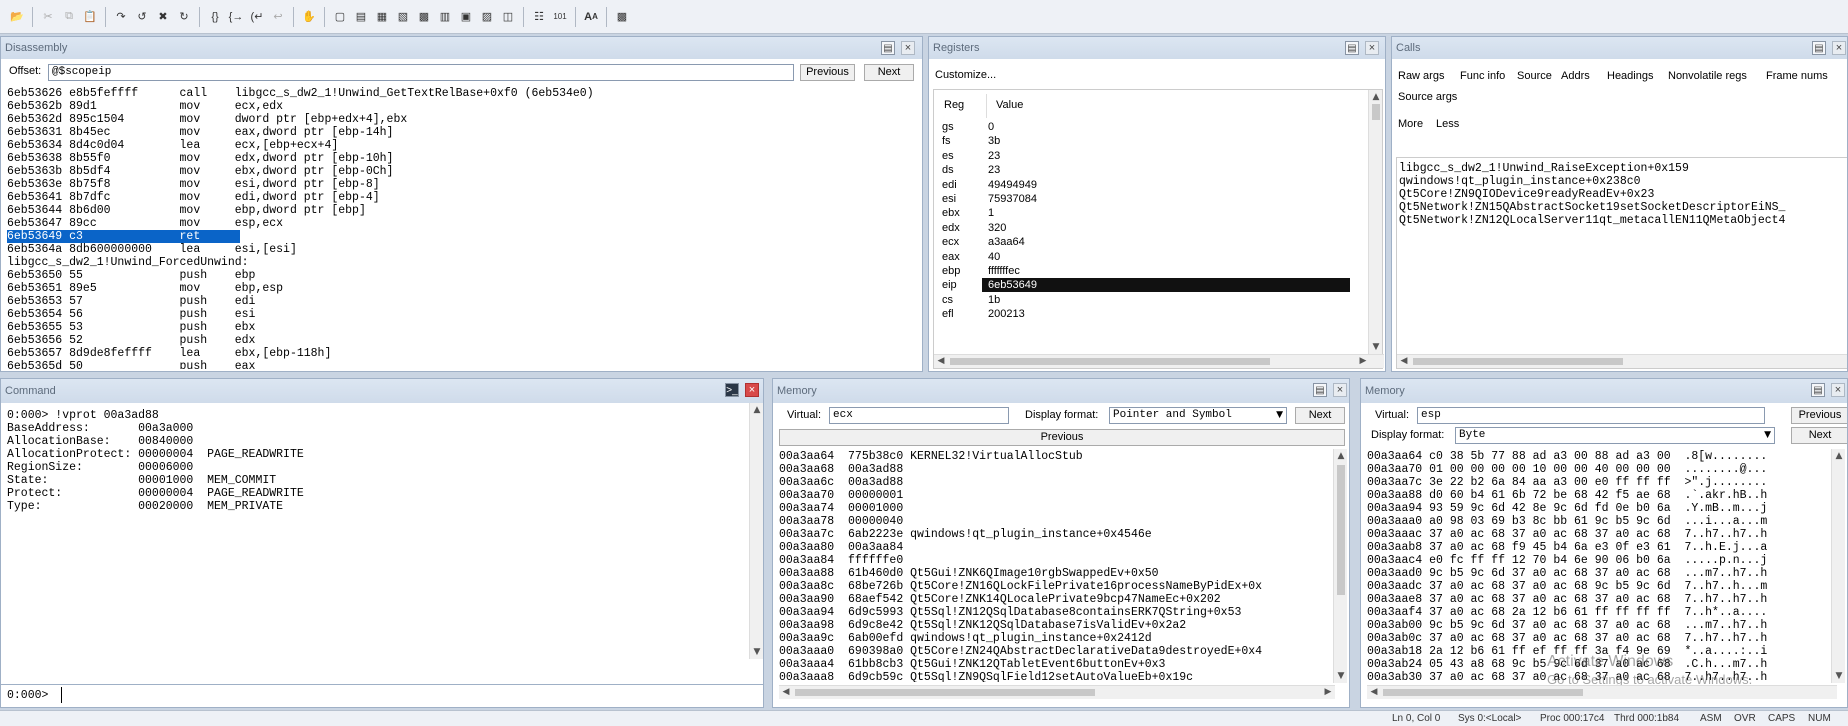 The image size is (1848, 726). What do you see at coordinates (1148, 213) in the screenshot?
I see `register-row: ebx 1` at bounding box center [1148, 213].